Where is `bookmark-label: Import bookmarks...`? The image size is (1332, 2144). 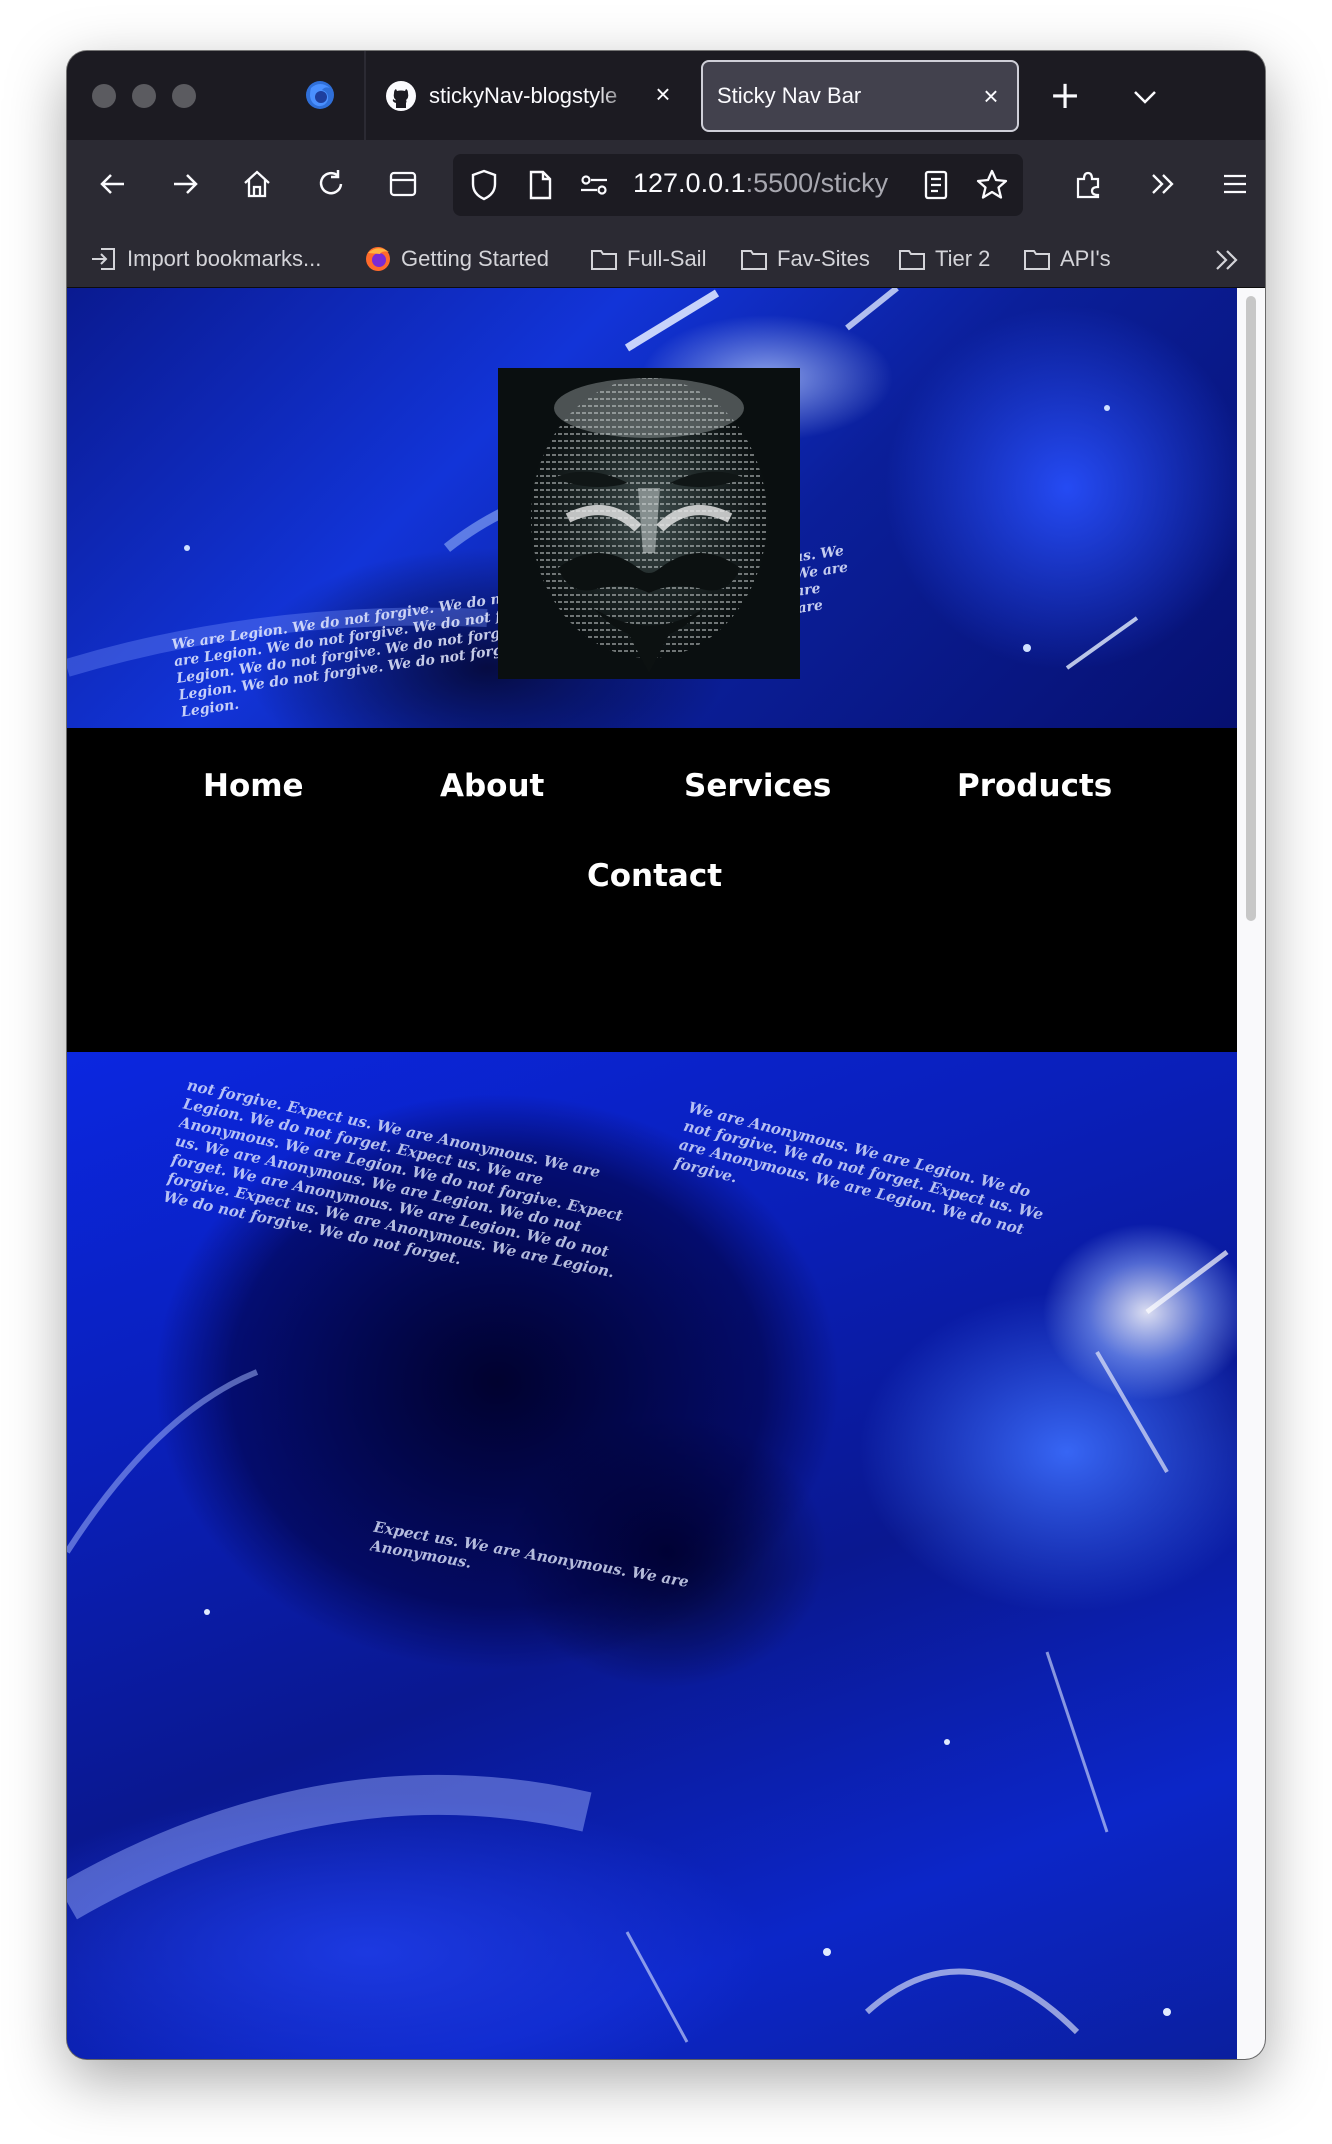
bookmark-label: Import bookmarks... is located at coordinates (224, 258).